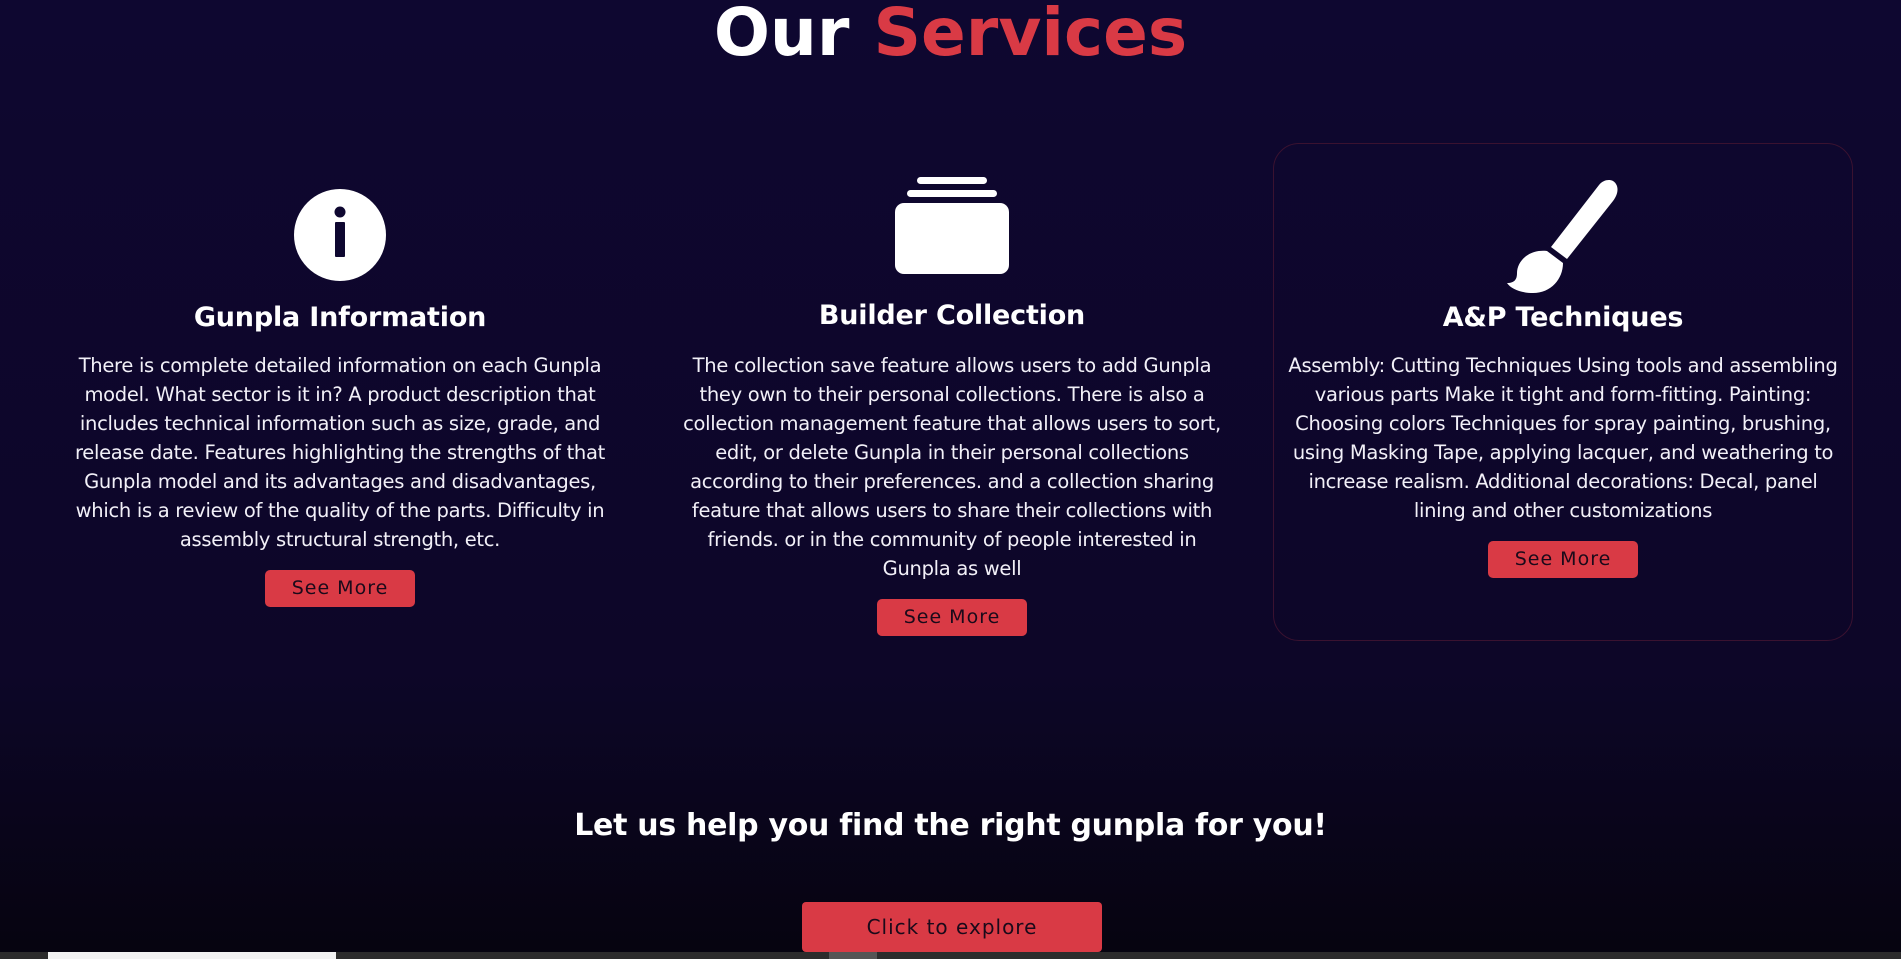 Image resolution: width=1901 pixels, height=959 pixels. I want to click on taskbar-strip, so click(950, 955).